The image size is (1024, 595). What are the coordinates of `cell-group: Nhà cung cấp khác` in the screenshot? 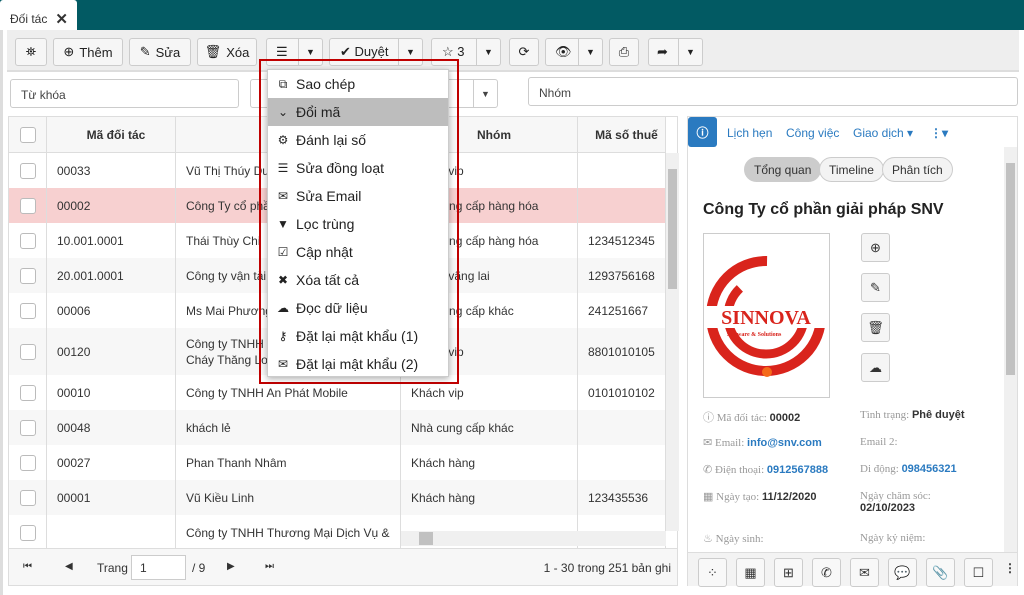 It's located at (462, 427).